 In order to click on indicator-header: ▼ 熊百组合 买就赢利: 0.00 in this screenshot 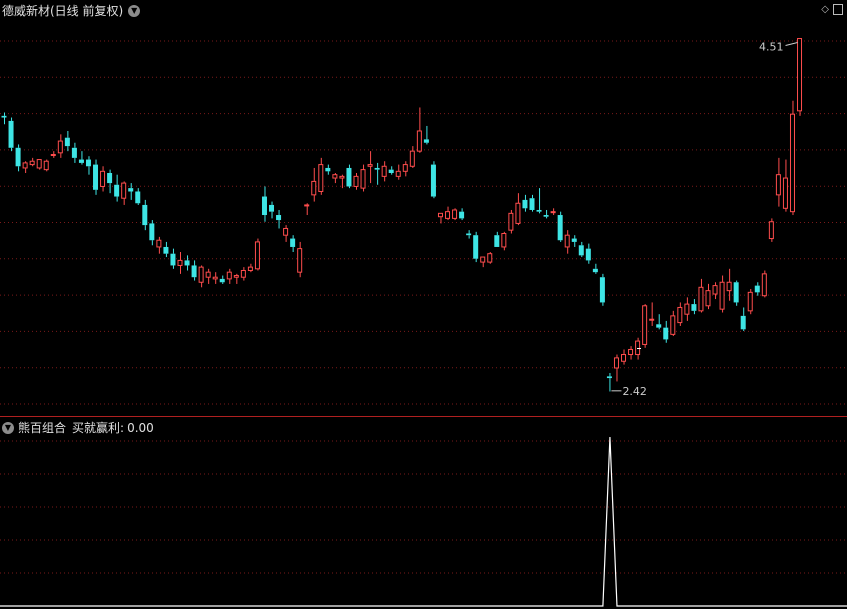, I will do `click(78, 427)`.